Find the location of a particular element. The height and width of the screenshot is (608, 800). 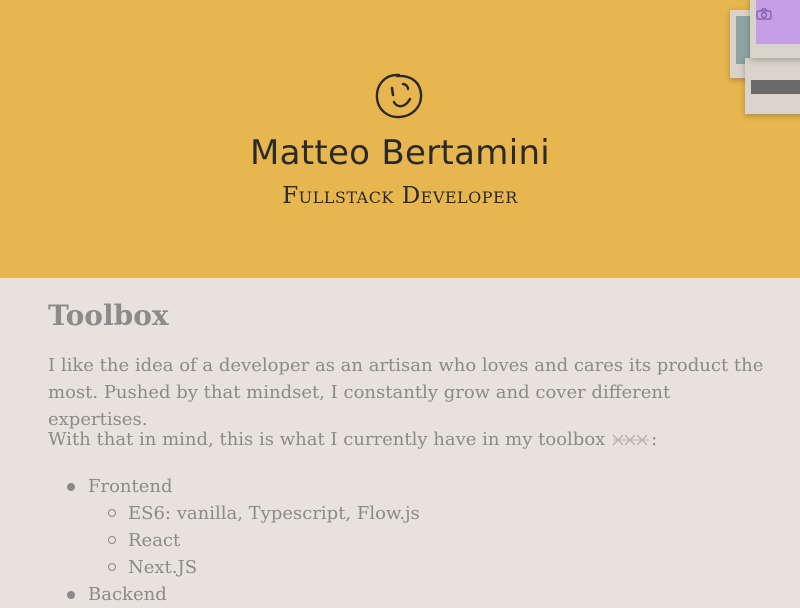

camera-icon is located at coordinates (764, 14).